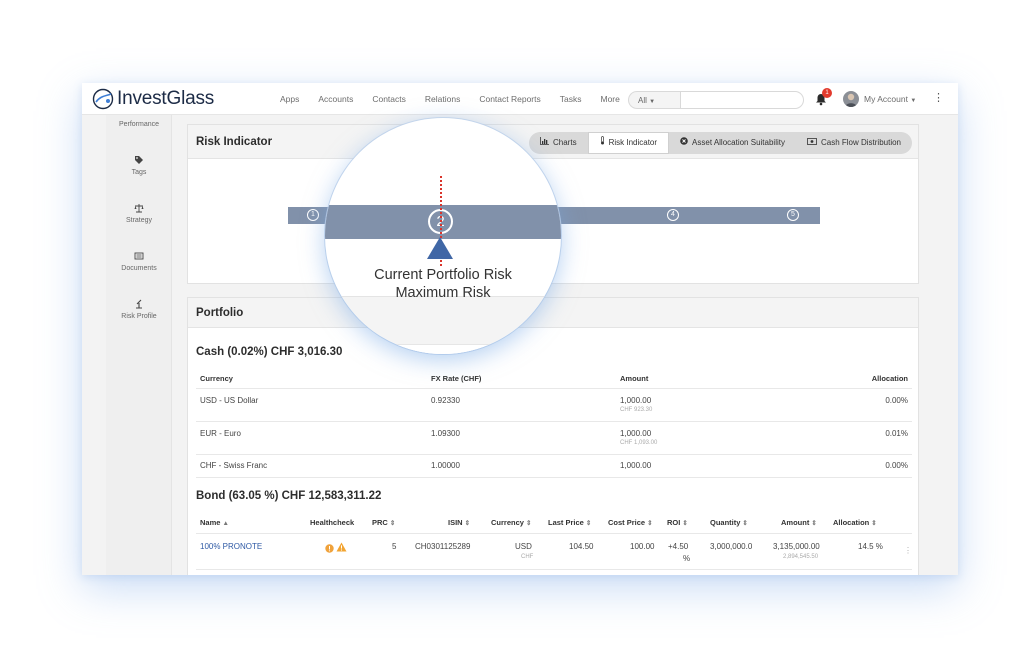 Image resolution: width=1024 pixels, height=664 pixels. What do you see at coordinates (896, 465) in the screenshot?
I see `cell-allocation: 0.00%` at bounding box center [896, 465].